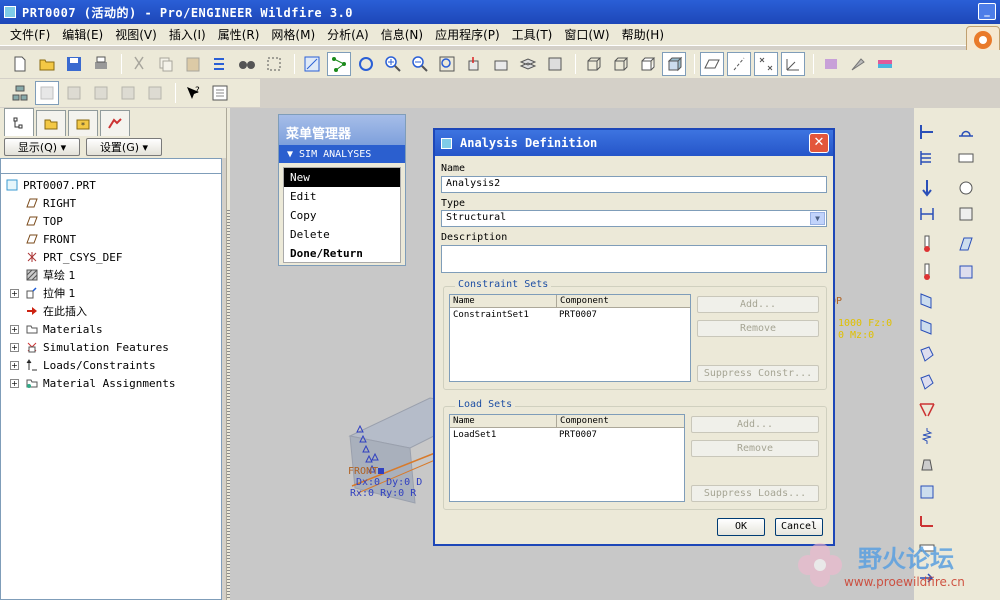 The width and height of the screenshot is (1000, 600). What do you see at coordinates (712, 64) in the screenshot?
I see `datum-planes-icon` at bounding box center [712, 64].